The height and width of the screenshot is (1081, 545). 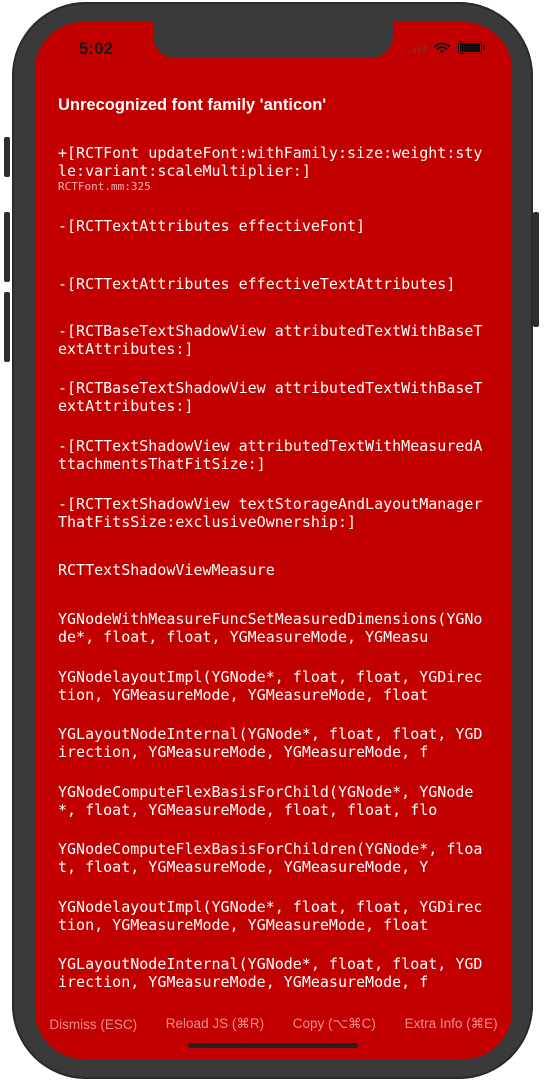 What do you see at coordinates (215, 1024) in the screenshot?
I see `reload-js-button: Reload JS (⌘R)` at bounding box center [215, 1024].